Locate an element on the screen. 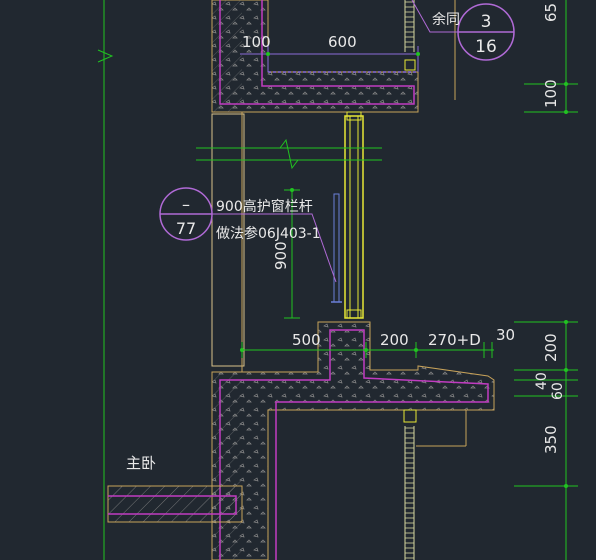  detail-callout-3-16: 3 16 余同 is located at coordinates (463, 30).